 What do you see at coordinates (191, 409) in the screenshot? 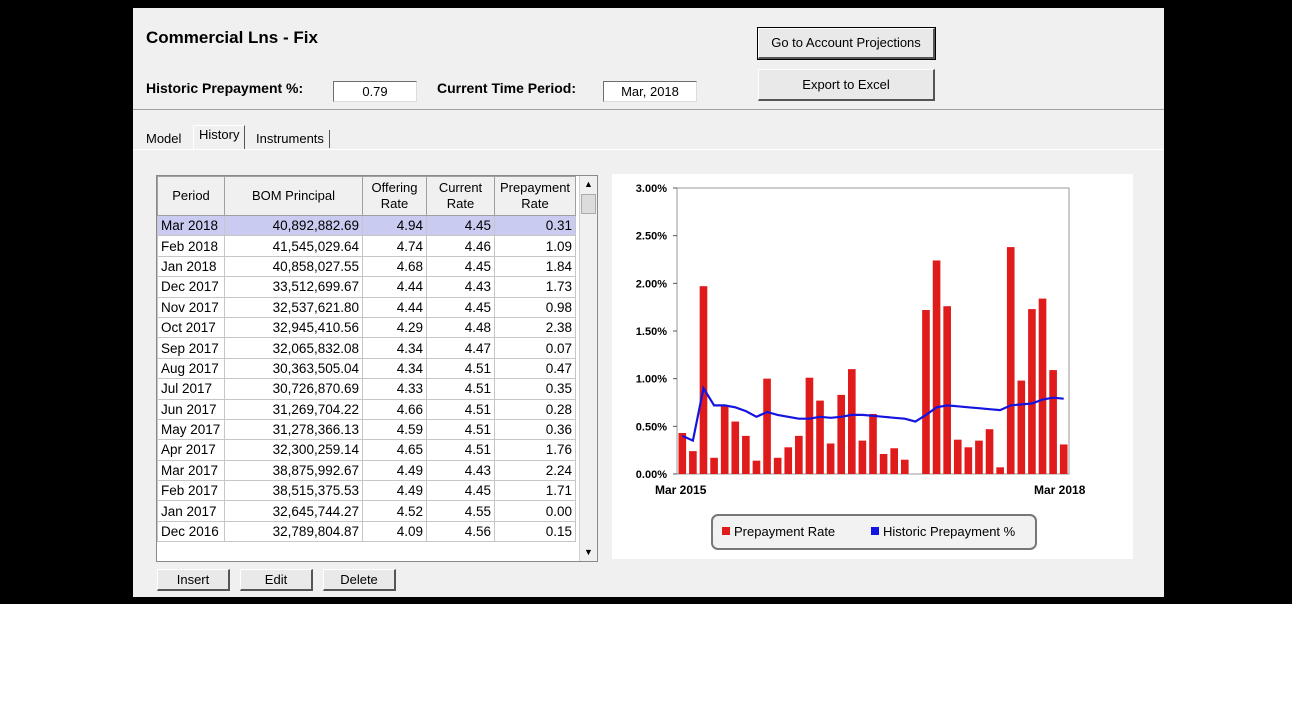
I see `period-cell: Jun 2017` at bounding box center [191, 409].